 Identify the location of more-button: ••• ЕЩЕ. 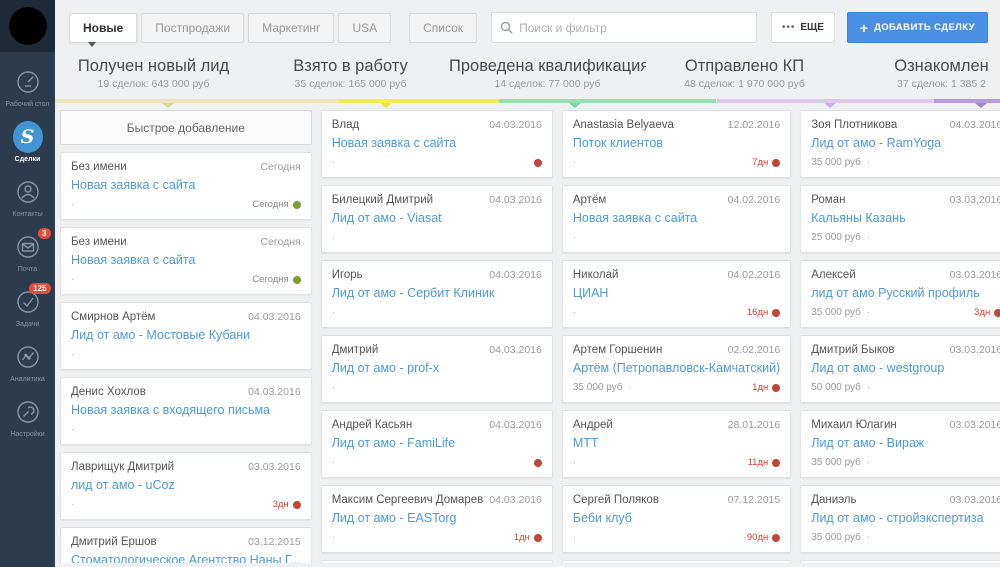
(802, 27).